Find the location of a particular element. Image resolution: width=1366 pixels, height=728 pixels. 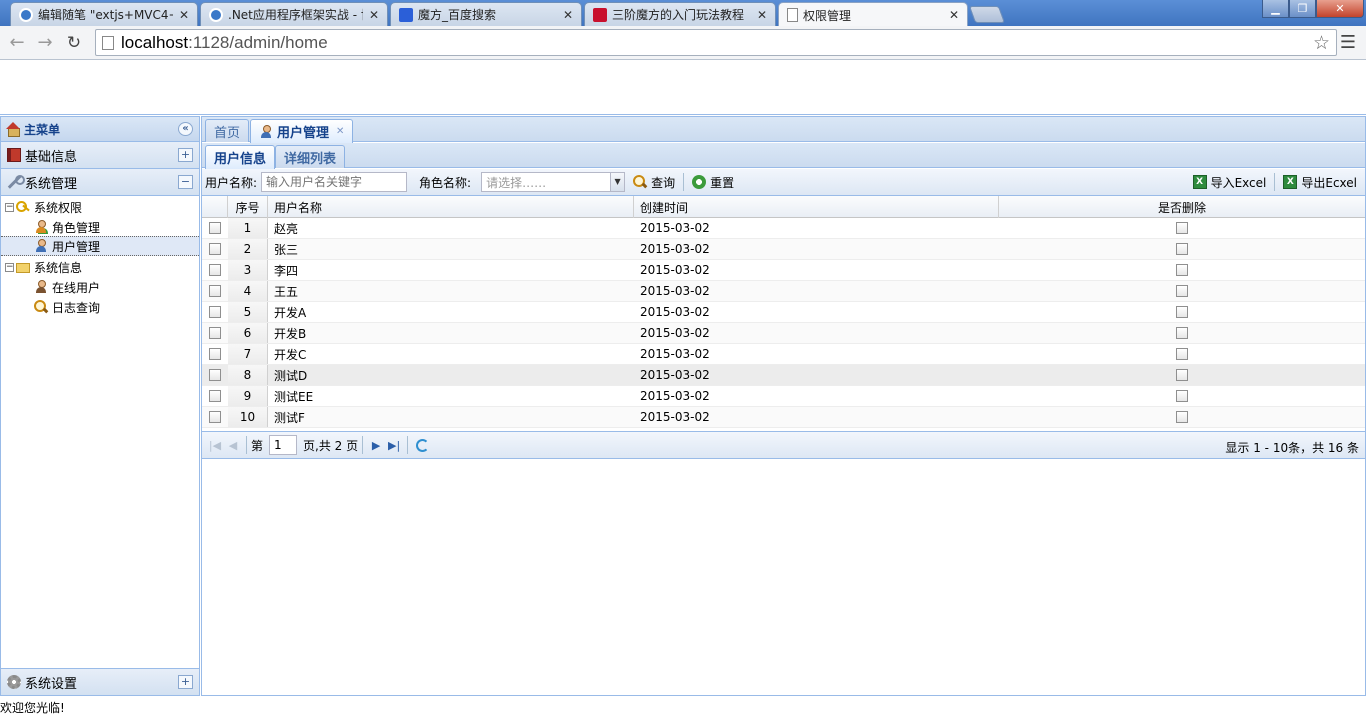

browser-tab-0: 编辑随笔 "extjs+MVC4+ ✕ is located at coordinates (104, 14).